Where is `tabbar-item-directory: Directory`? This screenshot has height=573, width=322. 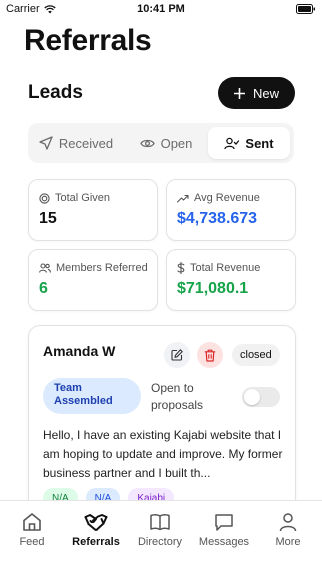
tabbar-item-directory: Directory is located at coordinates (160, 529).